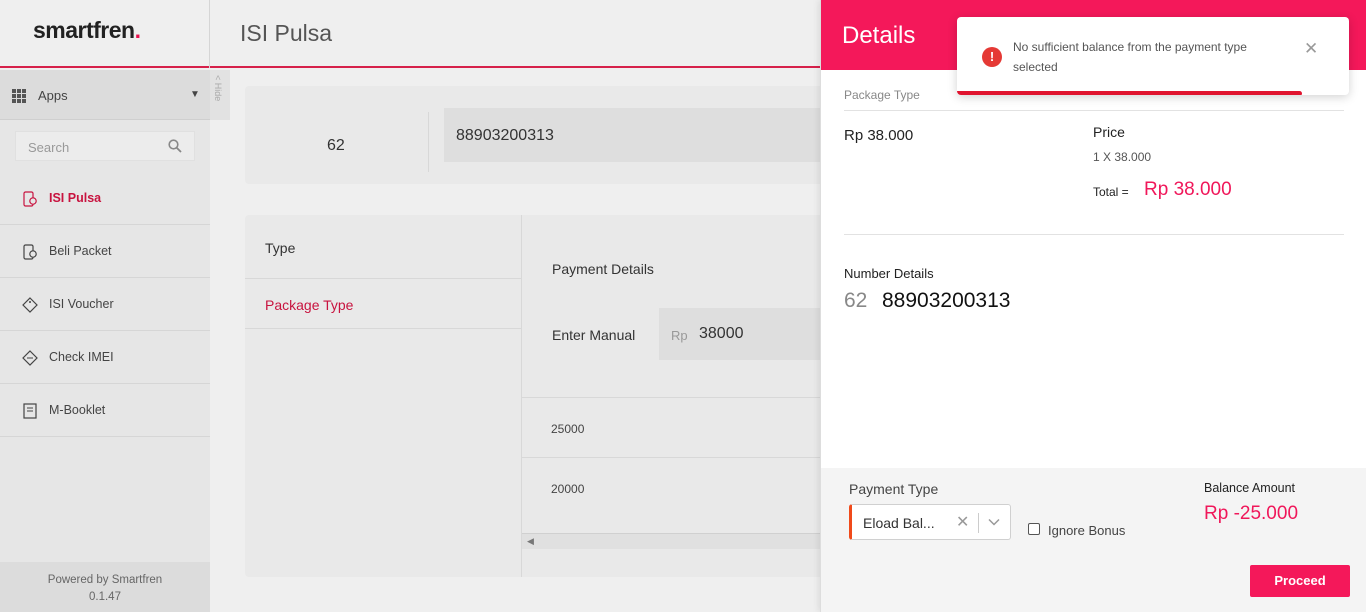  Describe the element at coordinates (1086, 530) in the screenshot. I see `ignore-bonus-label: Ignore Bonus` at that location.